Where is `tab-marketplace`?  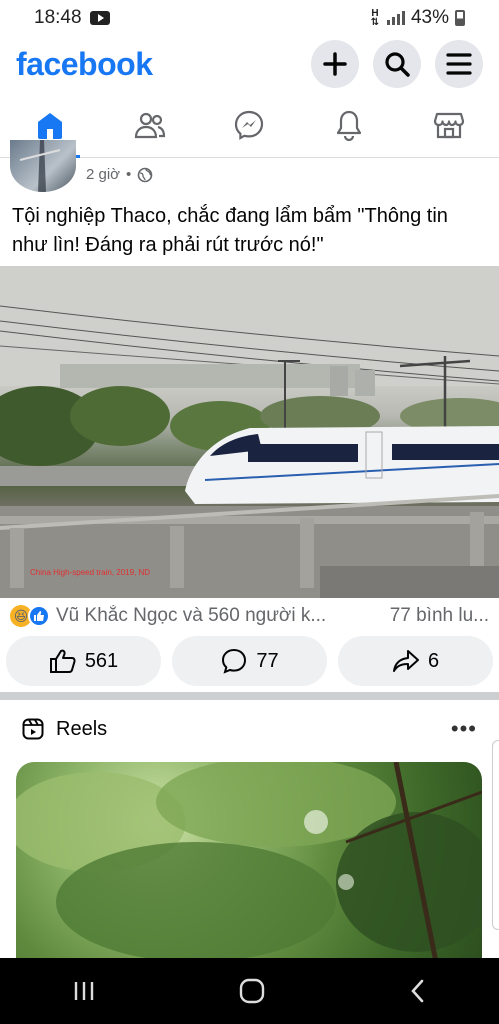 tab-marketplace is located at coordinates (449, 125).